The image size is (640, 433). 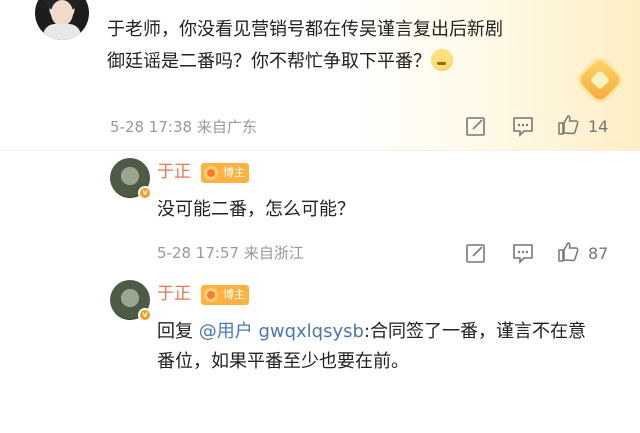 I want to click on comment-text: 于老师，你没看见营销号都在传吴谨言复出后新剧御廷谣是二番吗？你不帮忙争取下平番？, so click(x=305, y=45).